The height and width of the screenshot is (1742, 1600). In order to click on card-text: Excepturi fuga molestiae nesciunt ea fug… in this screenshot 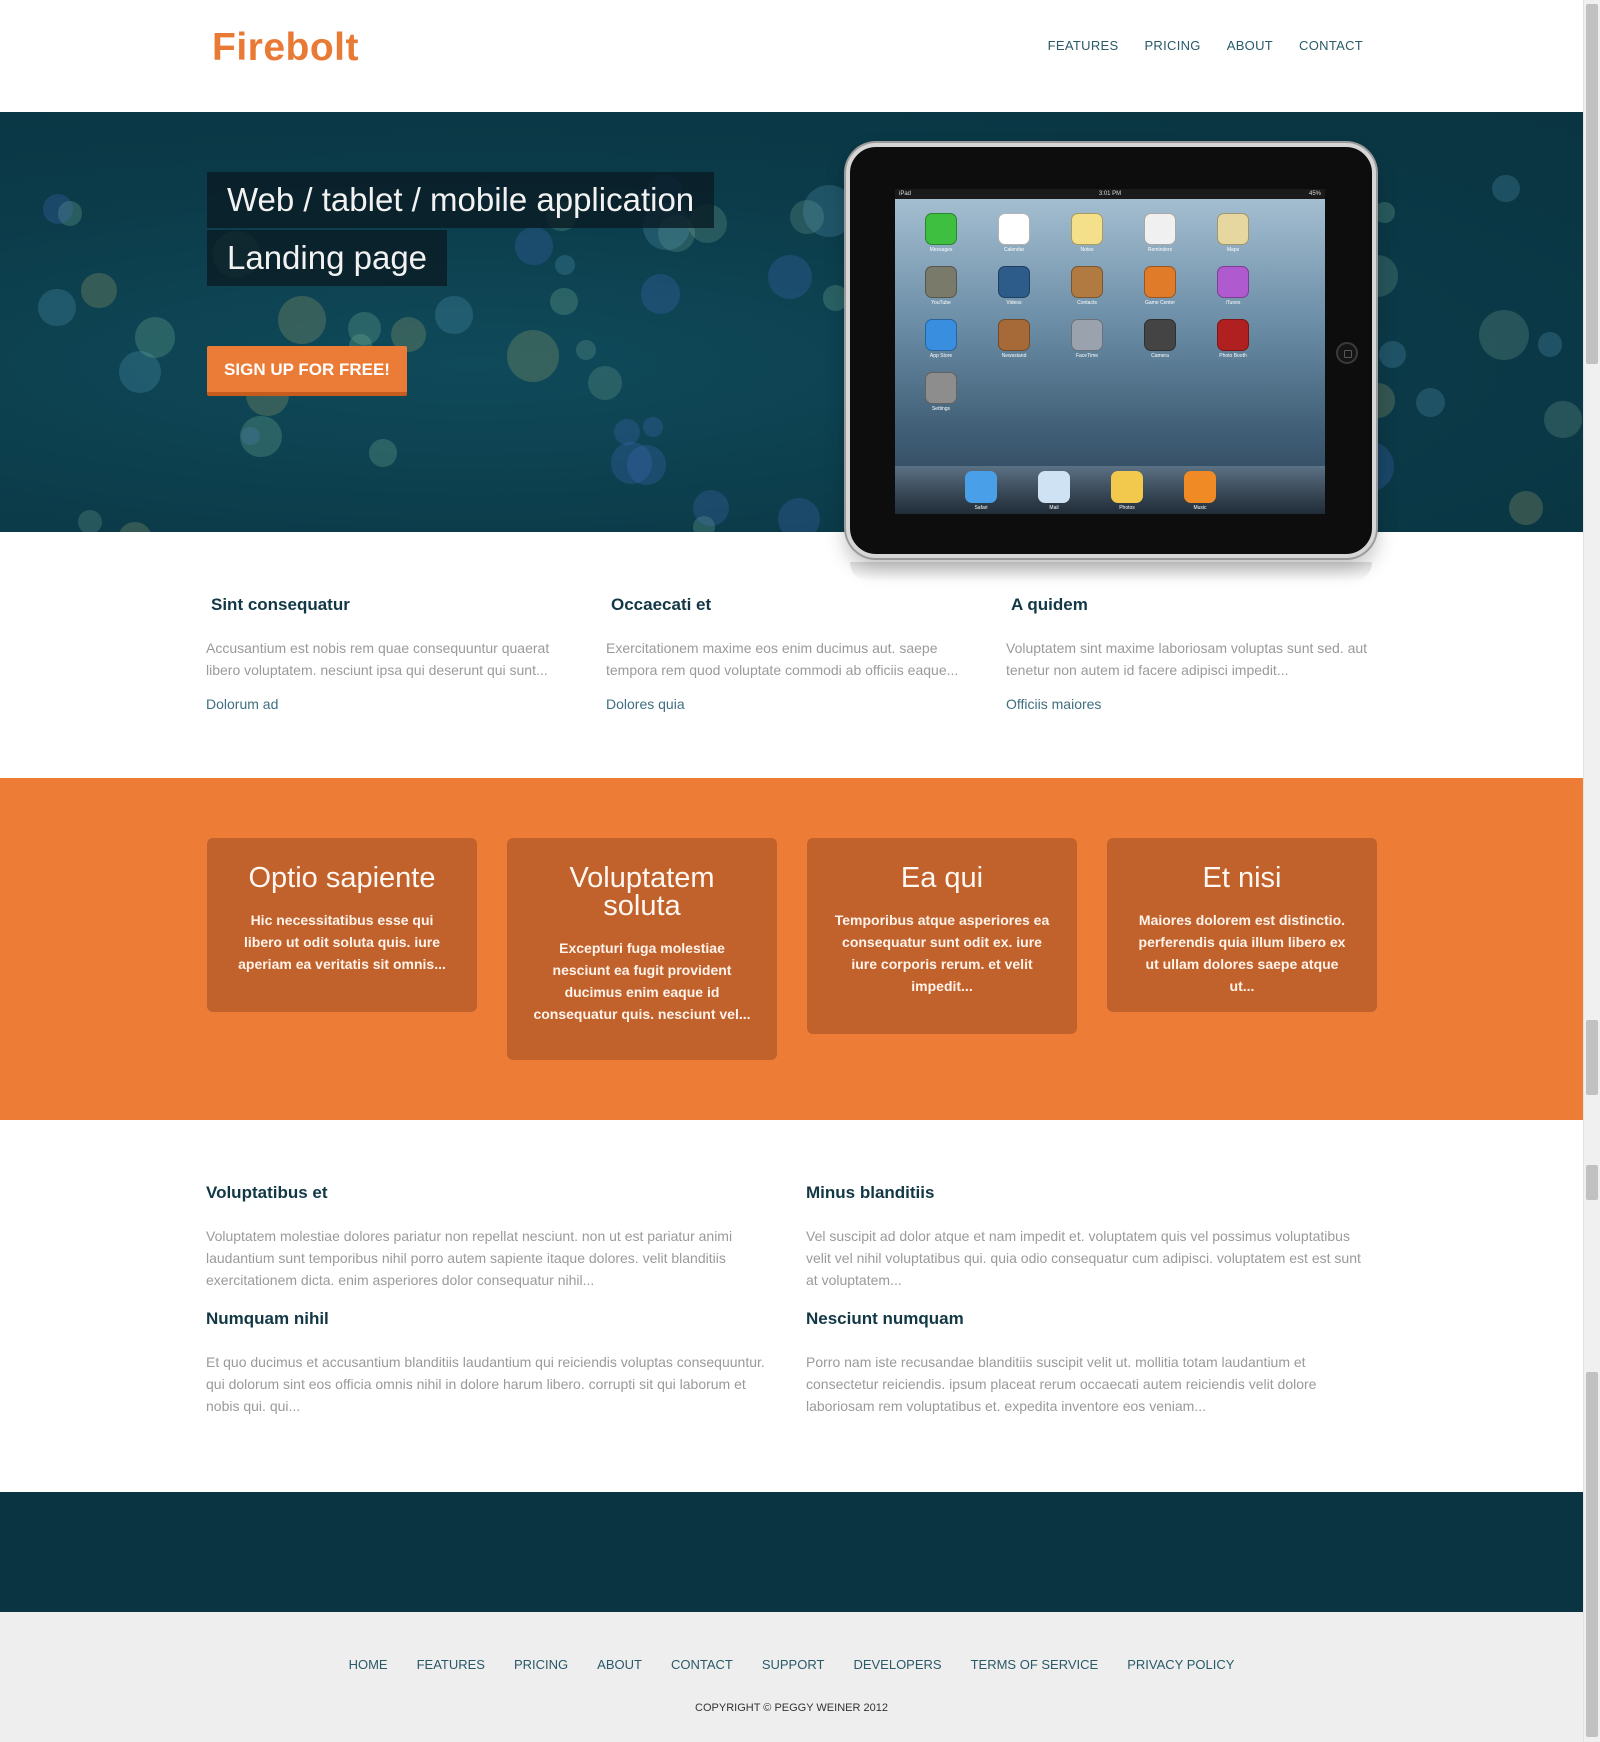, I will do `click(642, 981)`.